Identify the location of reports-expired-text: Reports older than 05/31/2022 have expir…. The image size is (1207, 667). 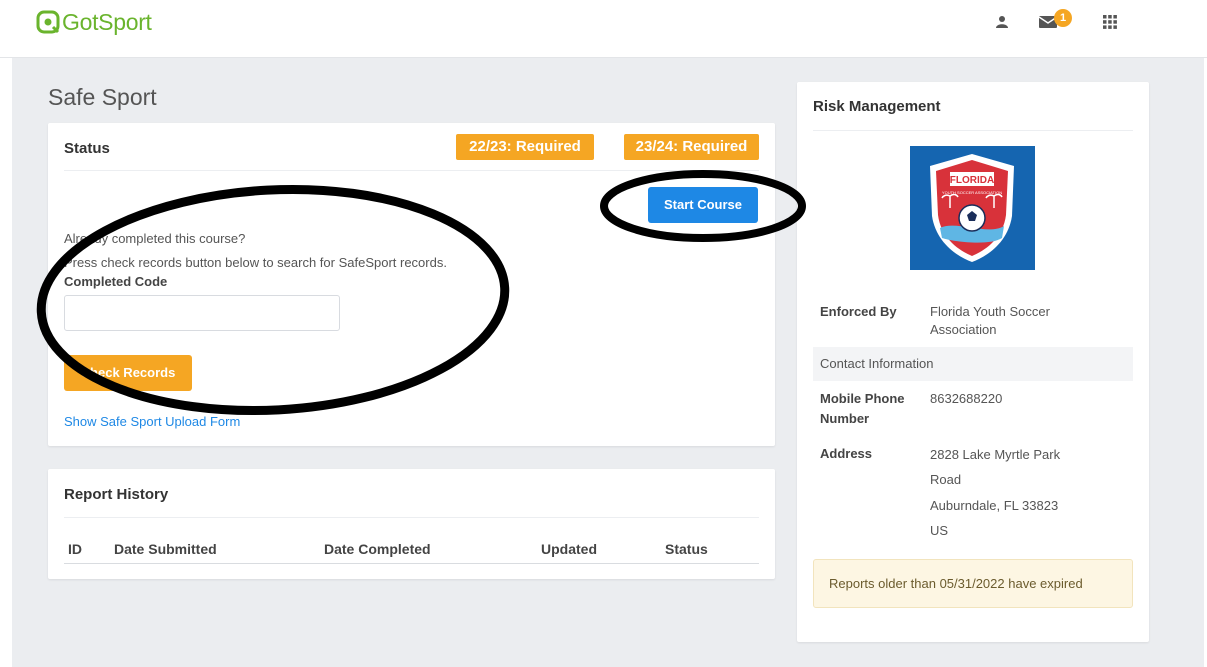
(956, 583).